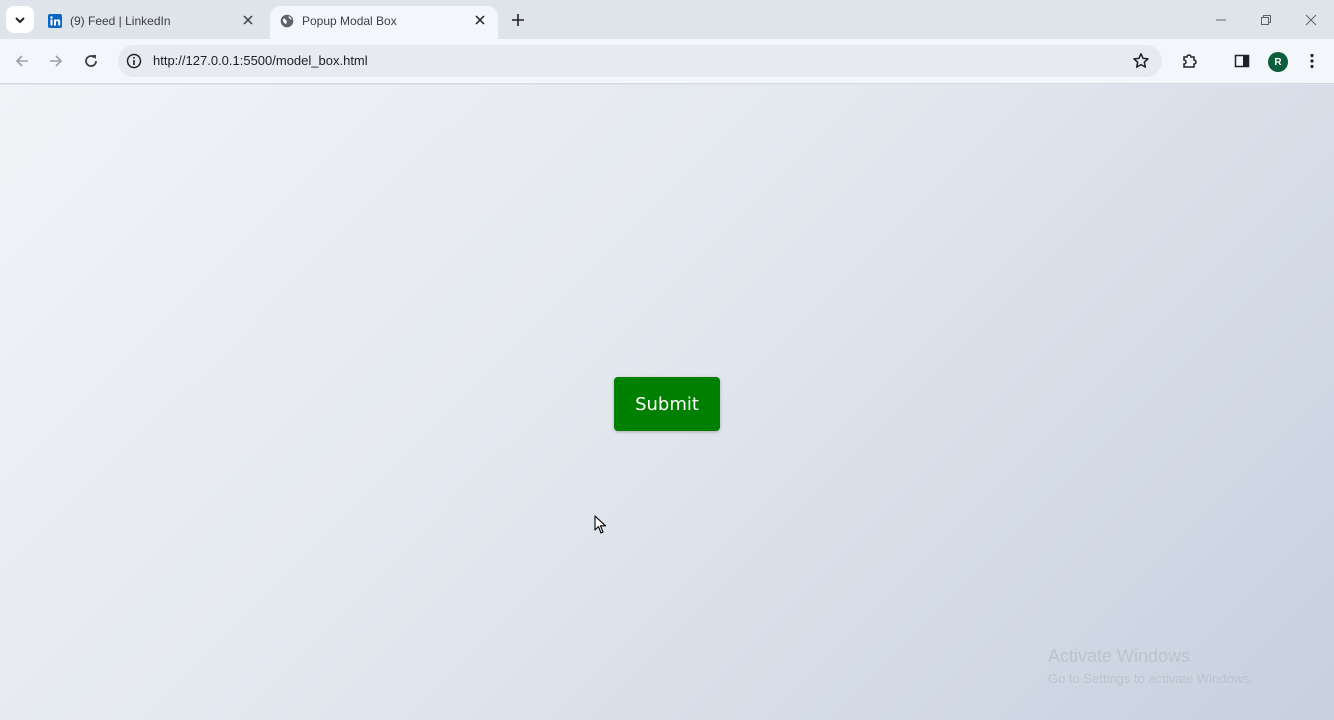 The image size is (1334, 720). I want to click on more-vert-icon, so click(1312, 61).